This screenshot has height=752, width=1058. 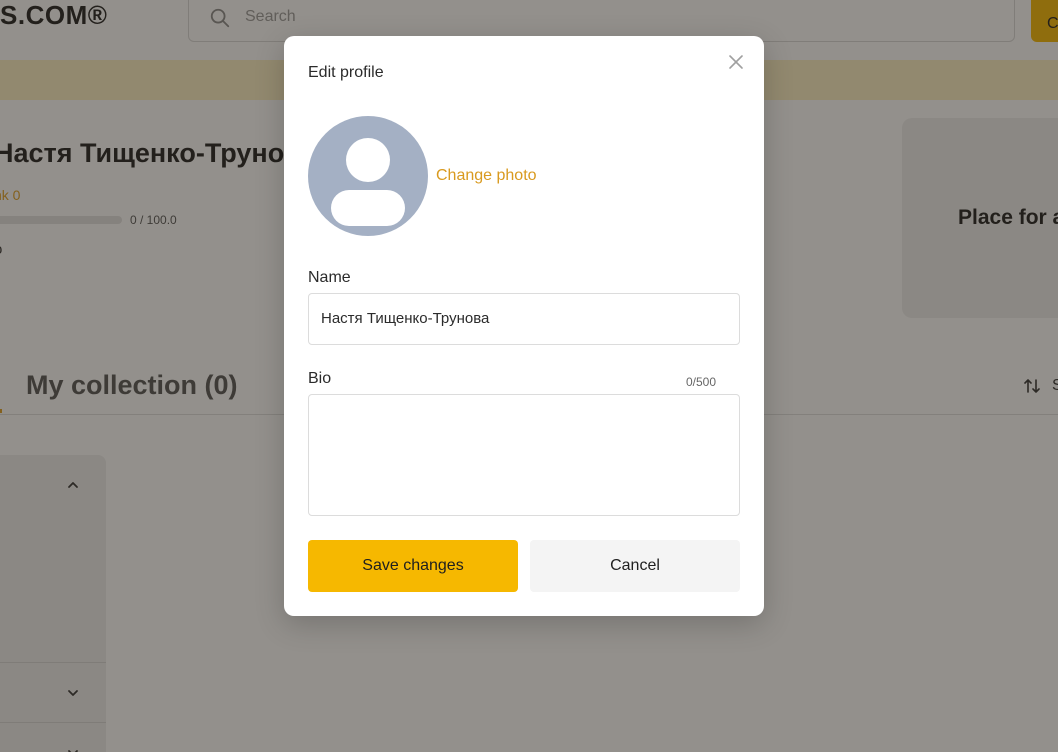 What do you see at coordinates (413, 566) in the screenshot?
I see `save-changes-button: Save changes` at bounding box center [413, 566].